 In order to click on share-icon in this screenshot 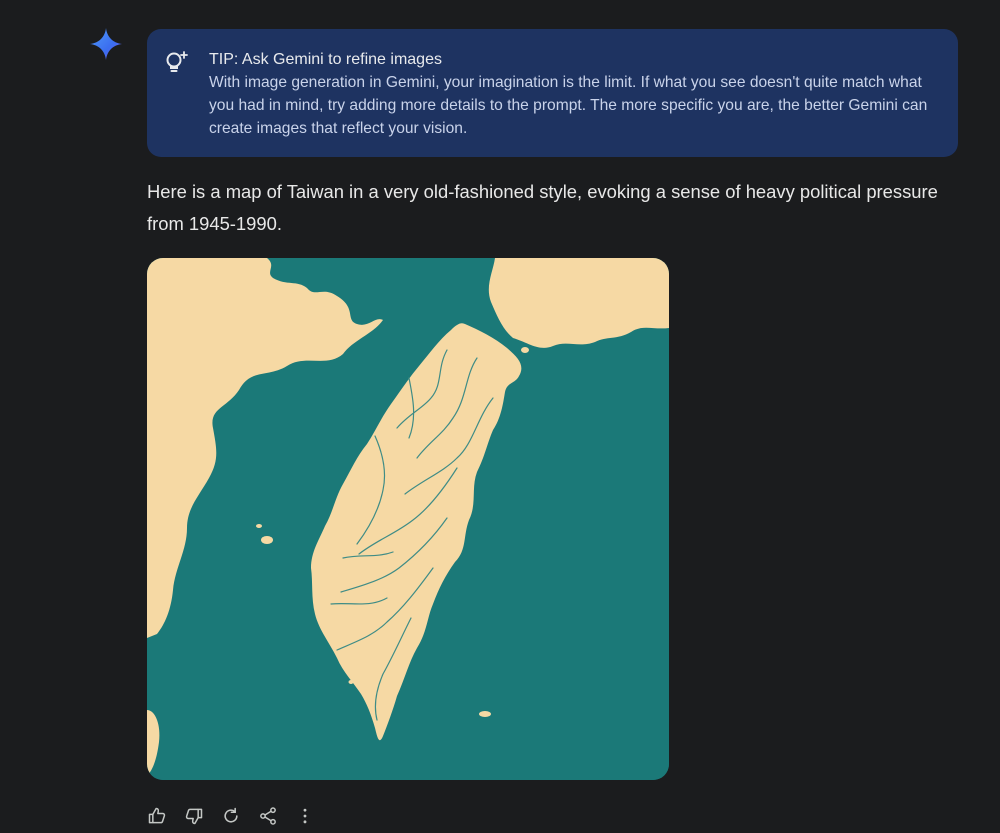, I will do `click(268, 816)`.